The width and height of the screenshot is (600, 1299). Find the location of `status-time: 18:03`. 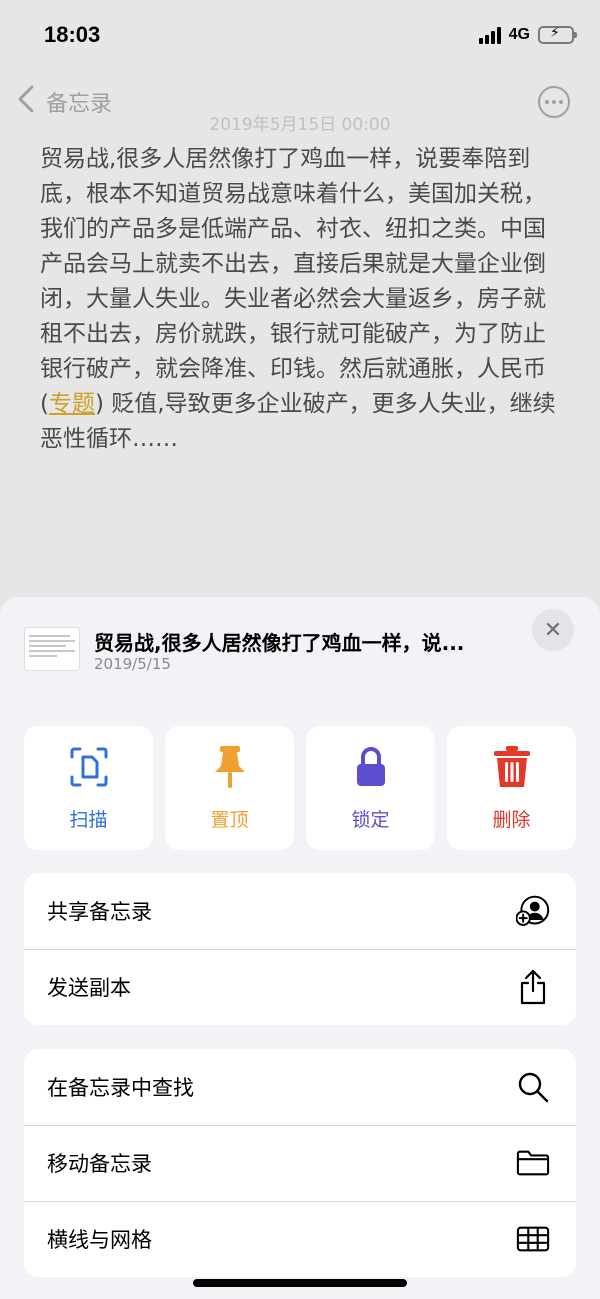

status-time: 18:03 is located at coordinates (72, 34).